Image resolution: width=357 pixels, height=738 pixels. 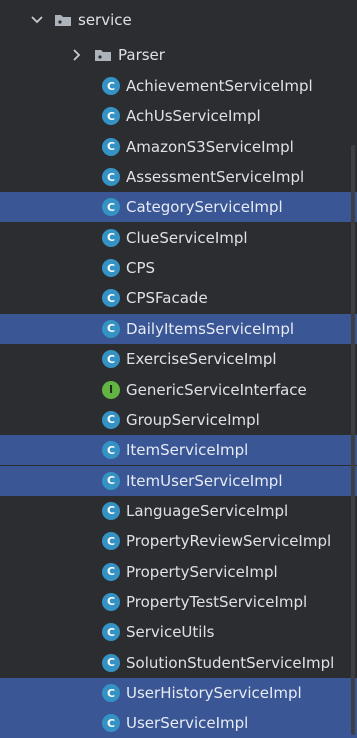 What do you see at coordinates (77, 55) in the screenshot?
I see `chevron-right-icon` at bounding box center [77, 55].